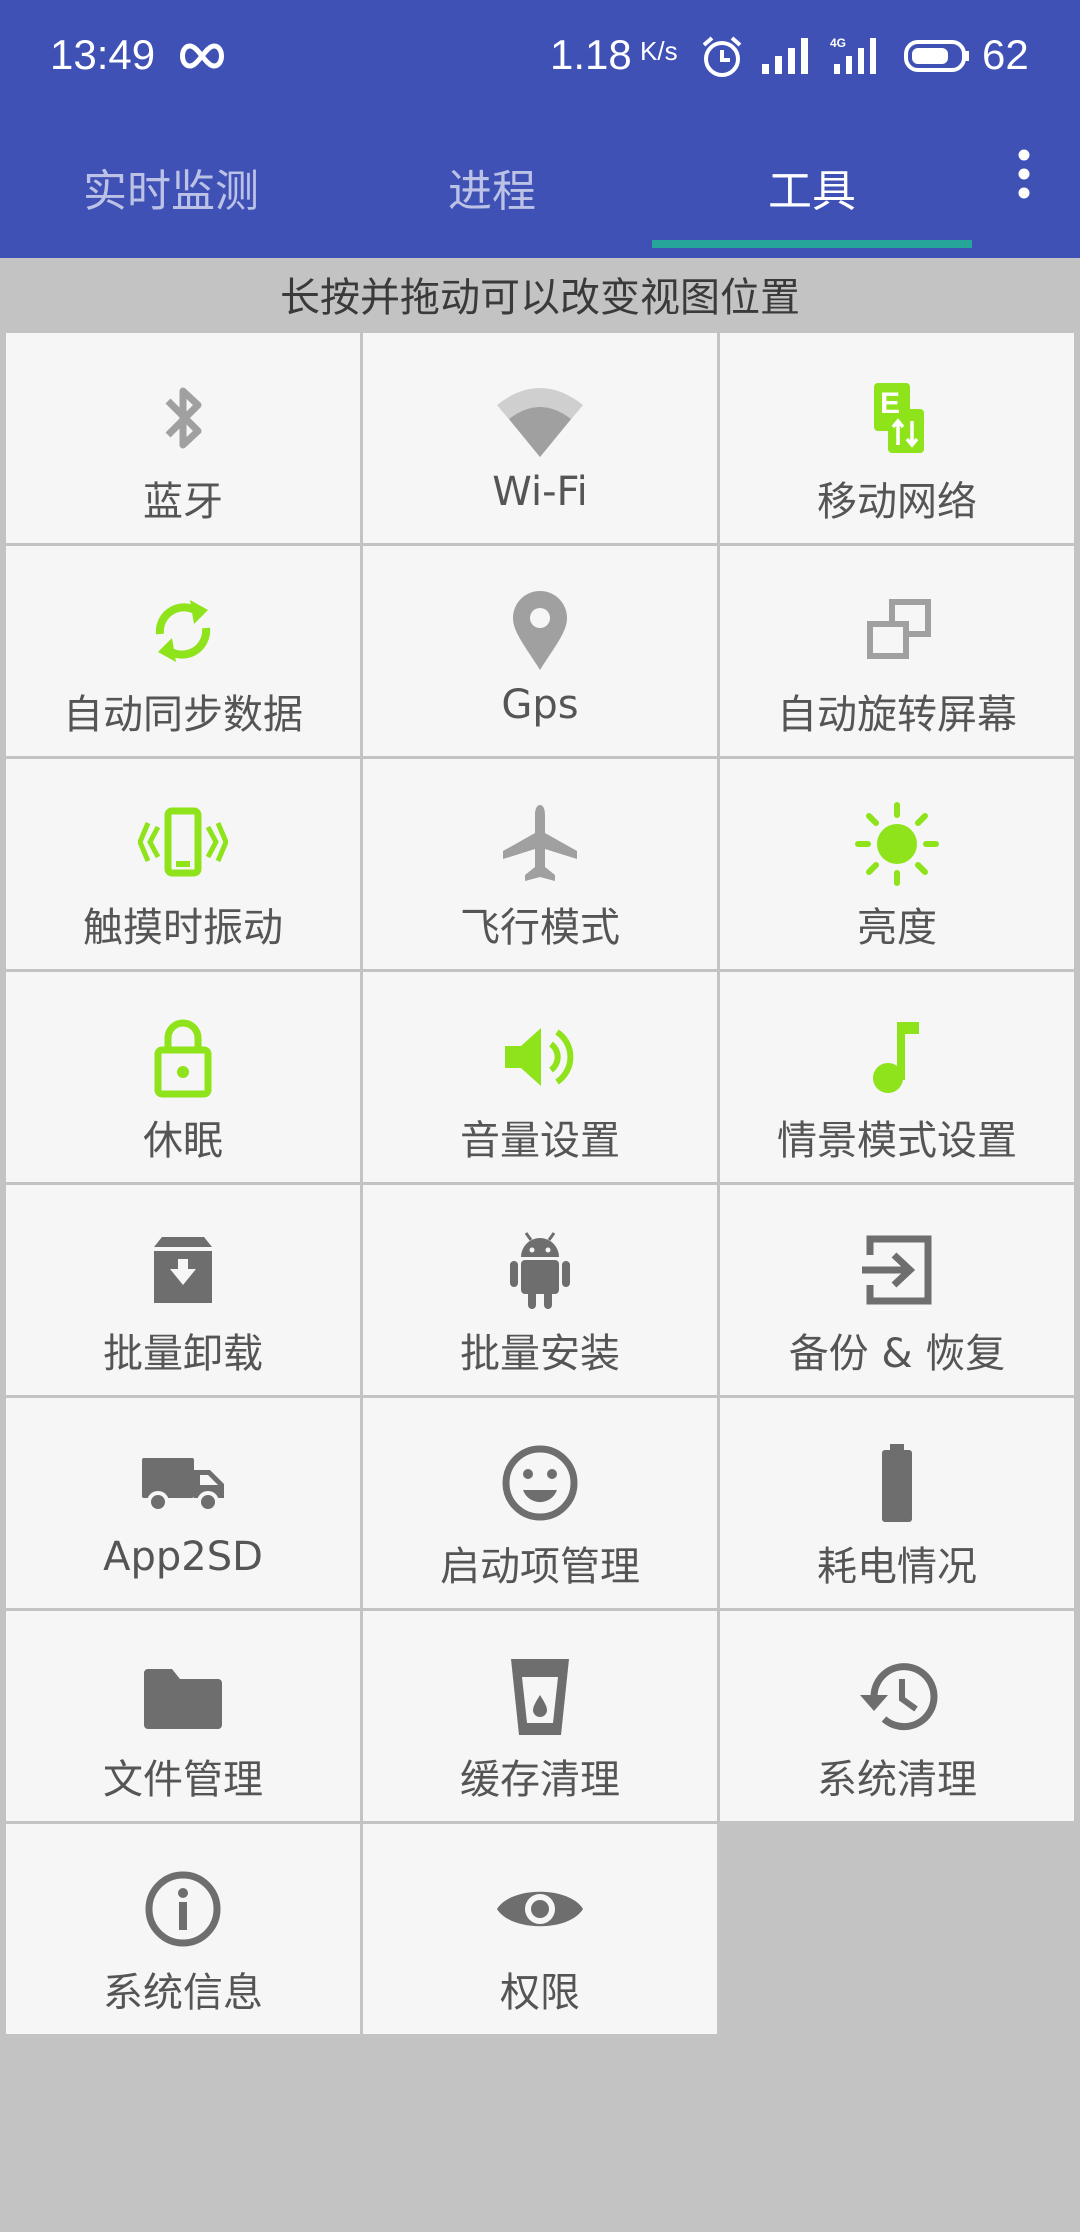 This screenshot has height=2232, width=1080. I want to click on tool-batch-uninstall: 批量卸载, so click(183, 1290).